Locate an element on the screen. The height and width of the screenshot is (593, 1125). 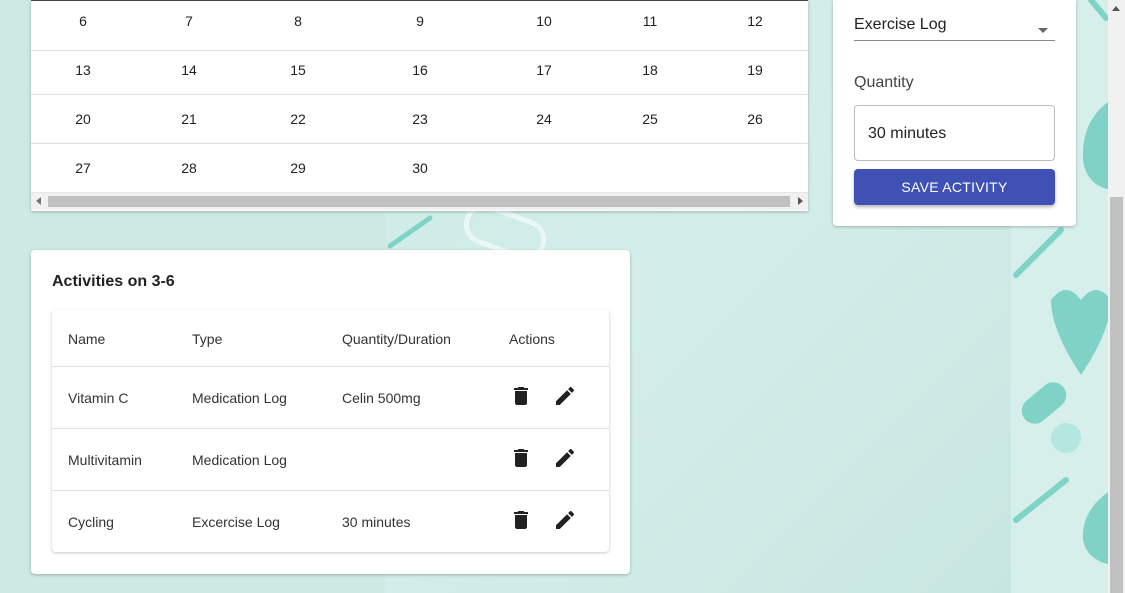
activity-type: Excercise Log is located at coordinates (236, 522).